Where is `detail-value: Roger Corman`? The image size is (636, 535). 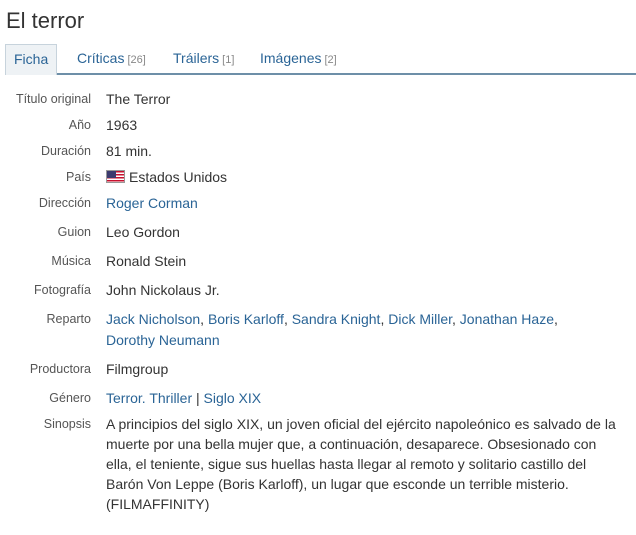 detail-value: Roger Corman is located at coordinates (366, 203).